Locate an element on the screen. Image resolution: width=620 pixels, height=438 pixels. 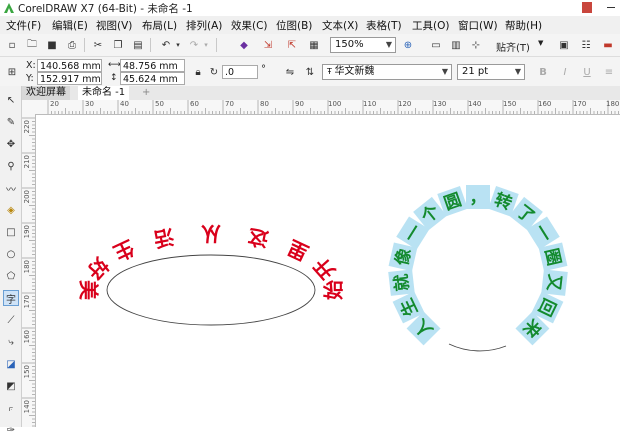
ruler-label: 50 is located at coordinates (159, 104).